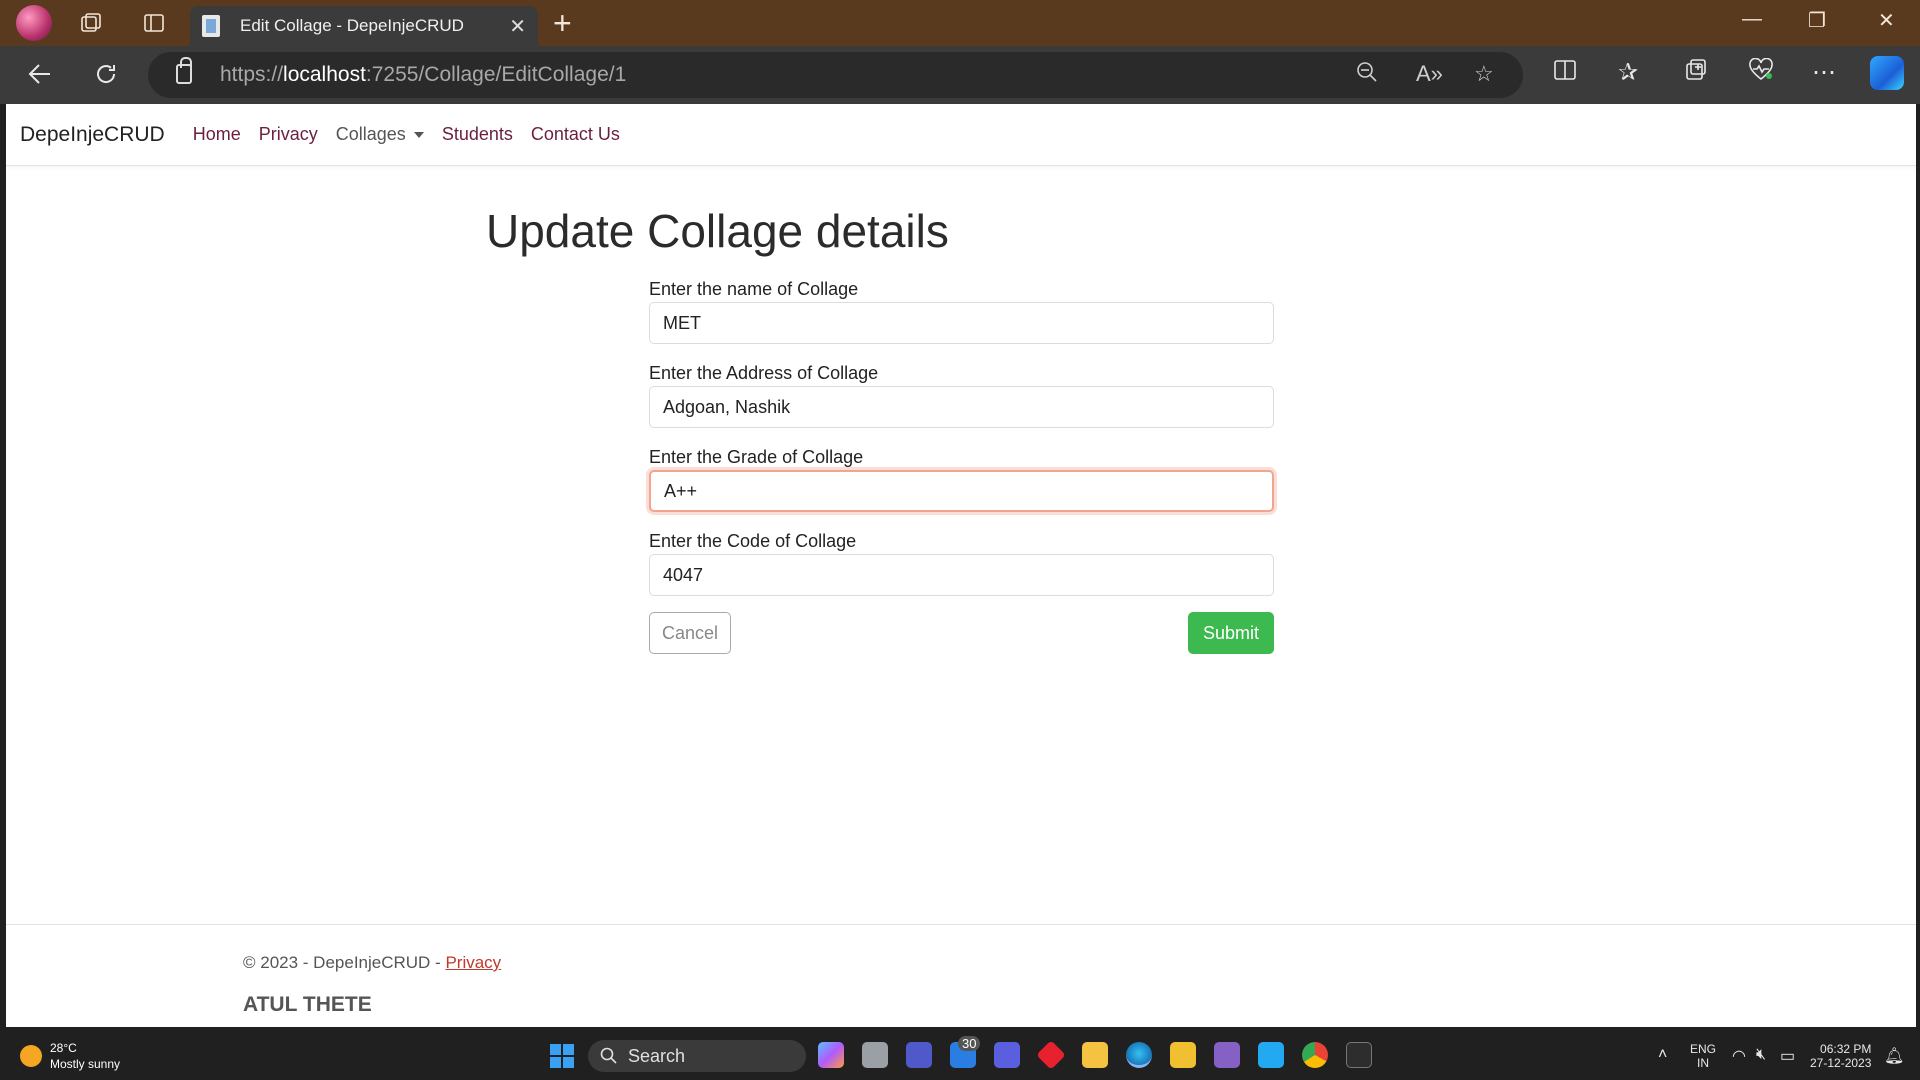 The width and height of the screenshot is (1920, 1080). I want to click on profile-avatar, so click(34, 23).